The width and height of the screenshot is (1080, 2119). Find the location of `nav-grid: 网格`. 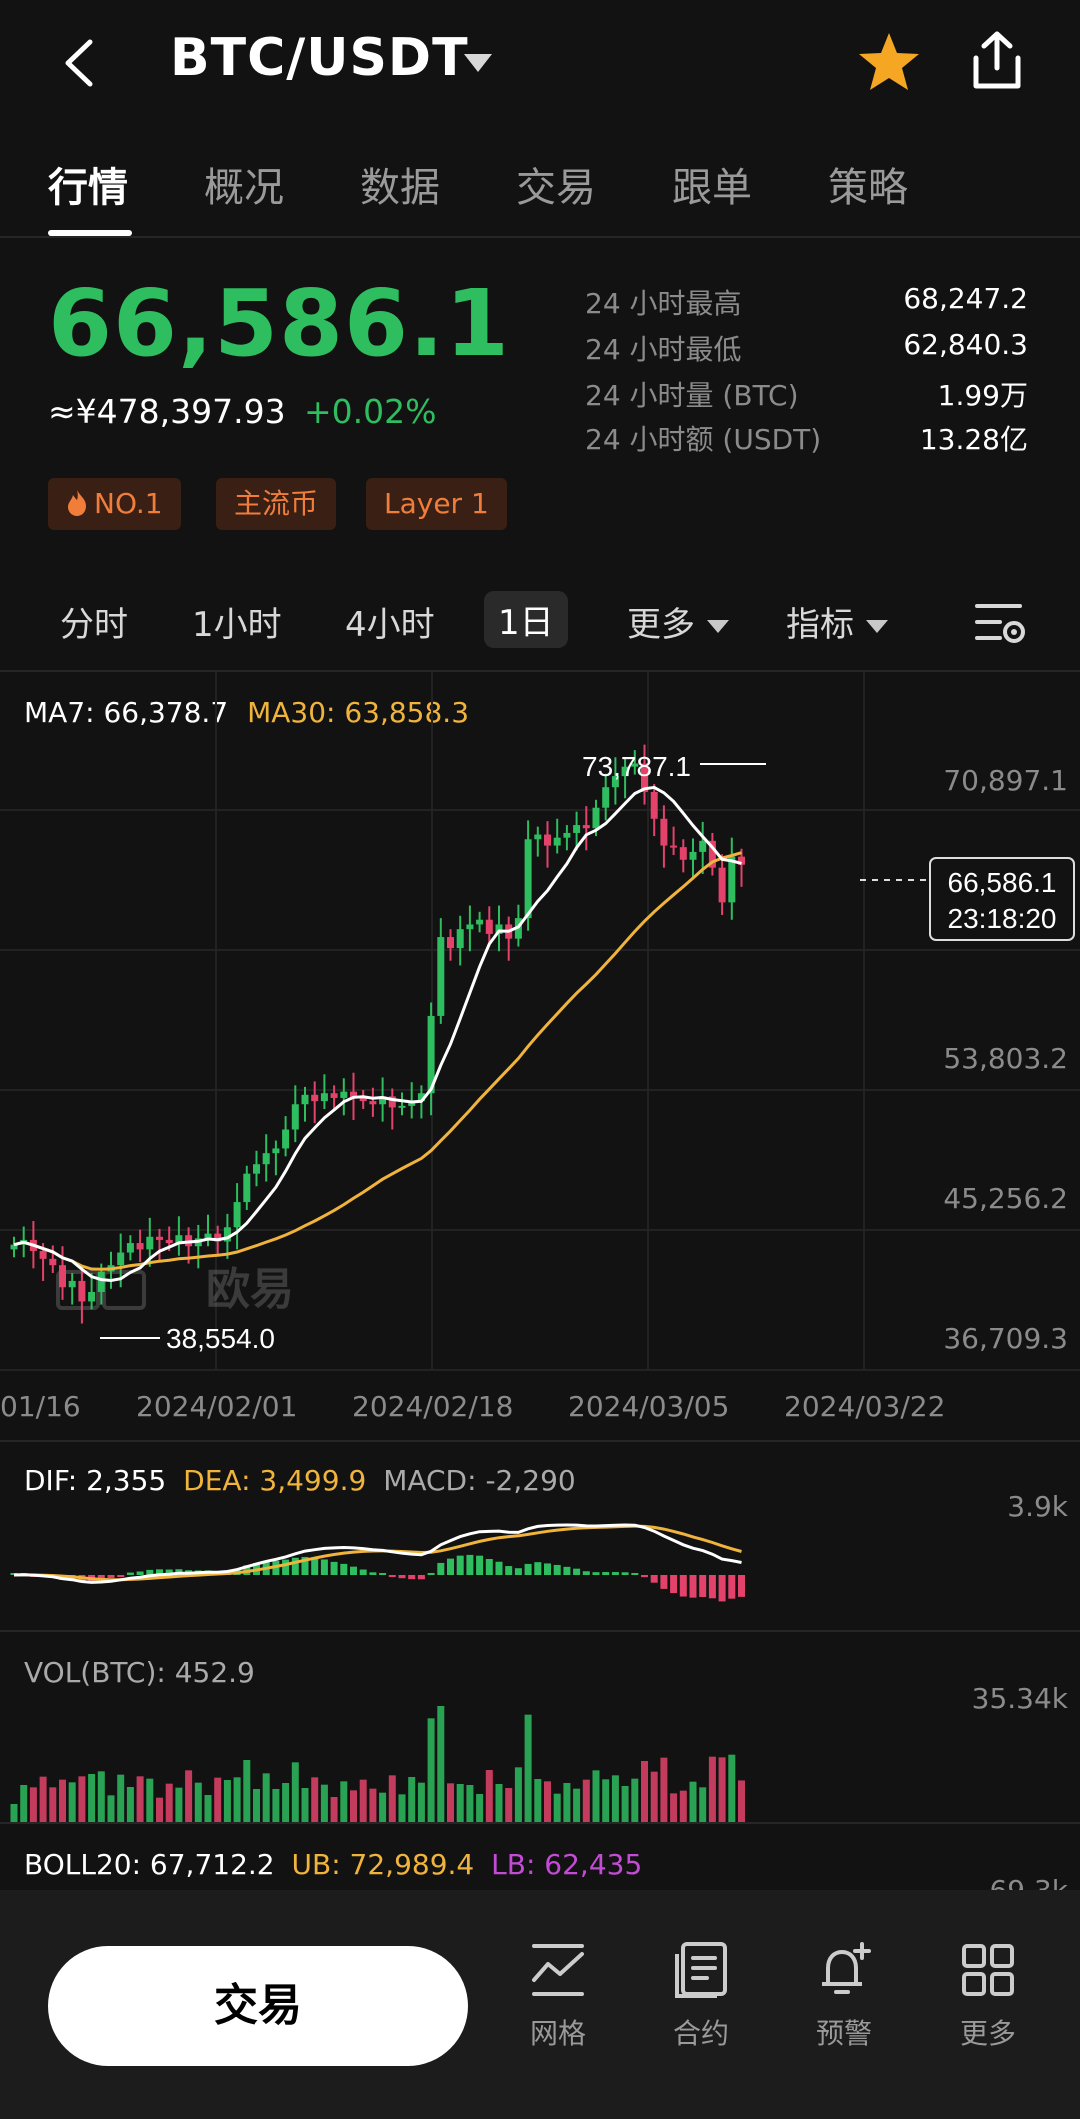

nav-grid: 网格 is located at coordinates (558, 1996).